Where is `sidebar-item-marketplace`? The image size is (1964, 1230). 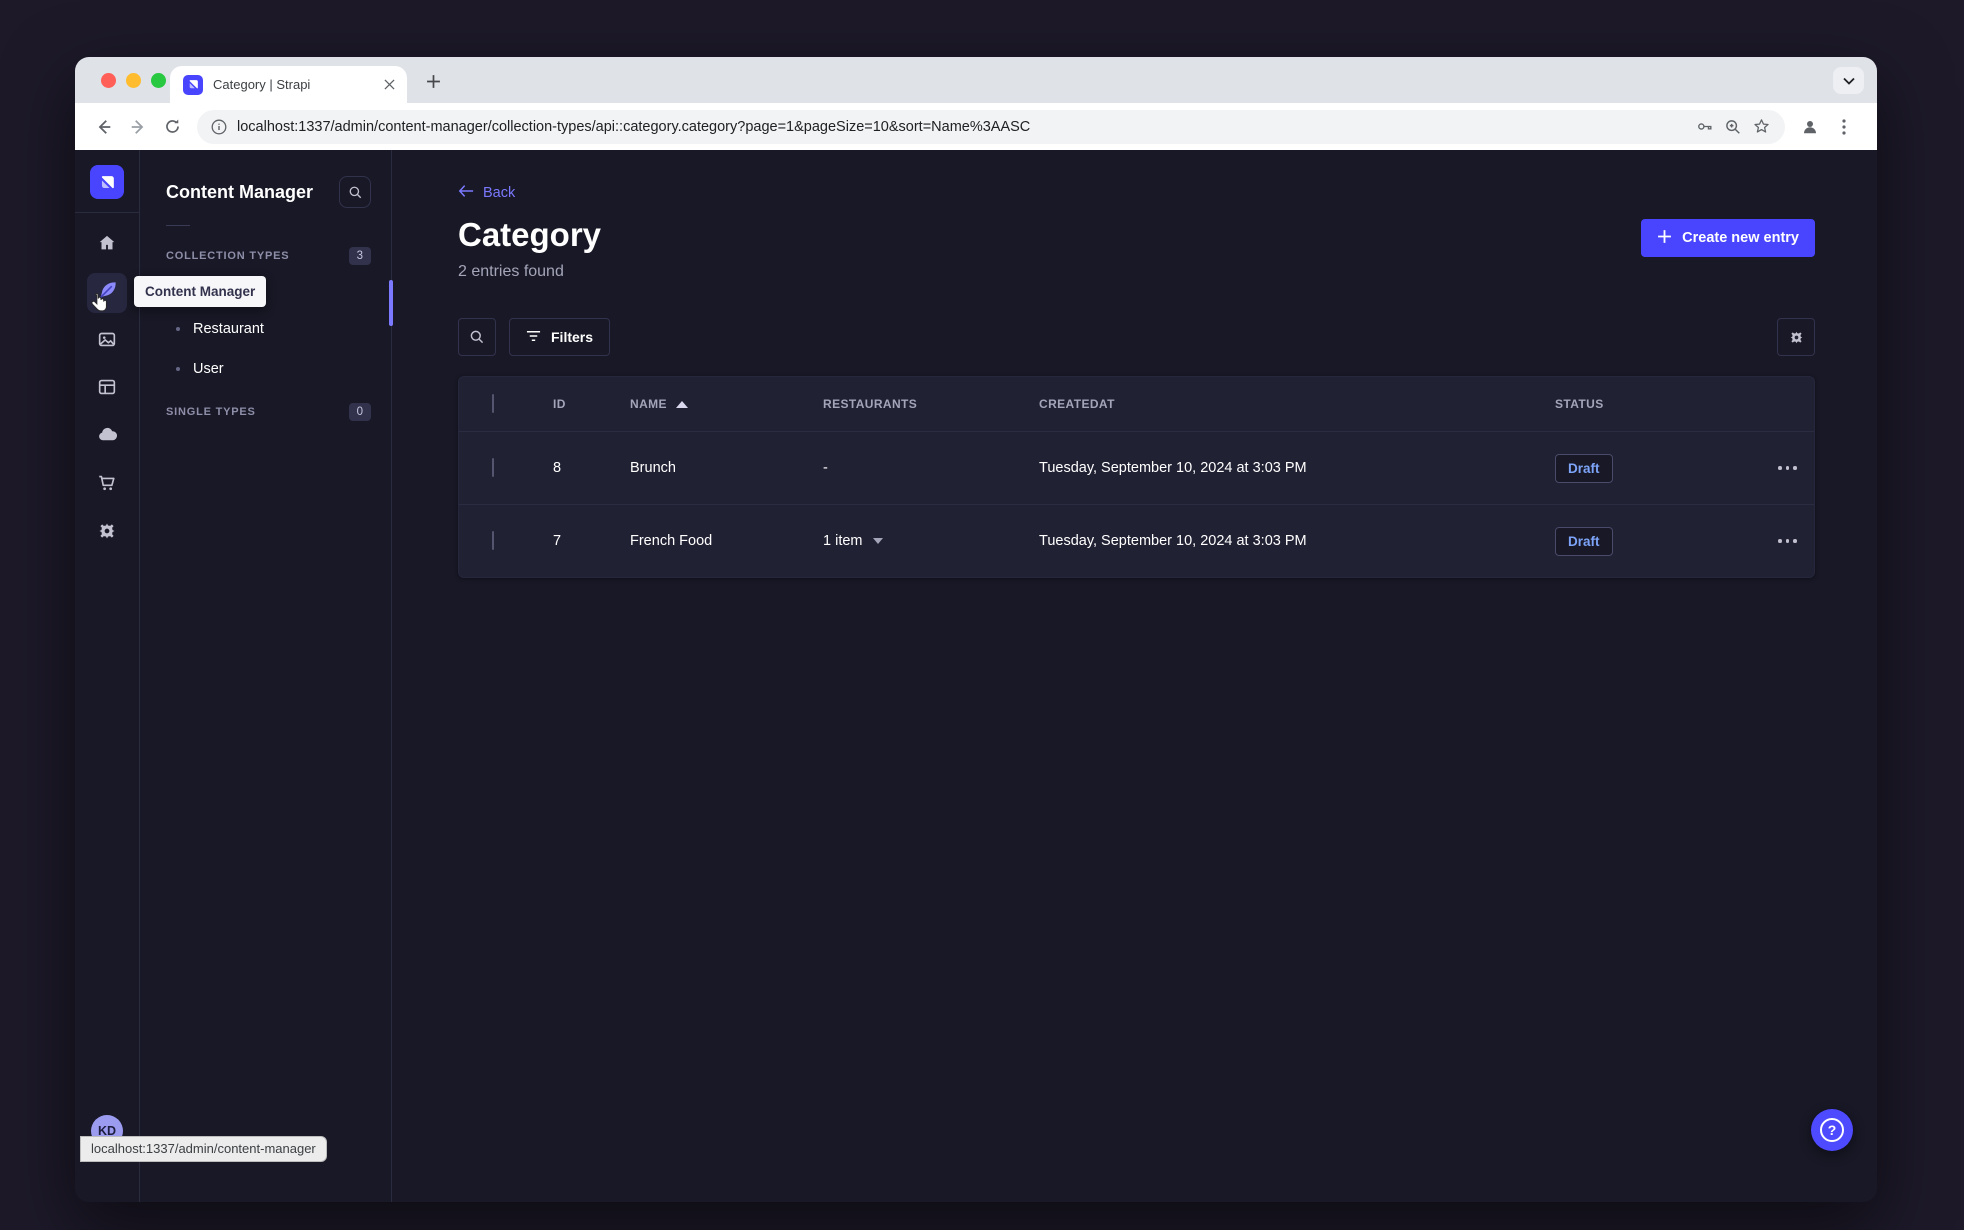
sidebar-item-marketplace is located at coordinates (107, 485).